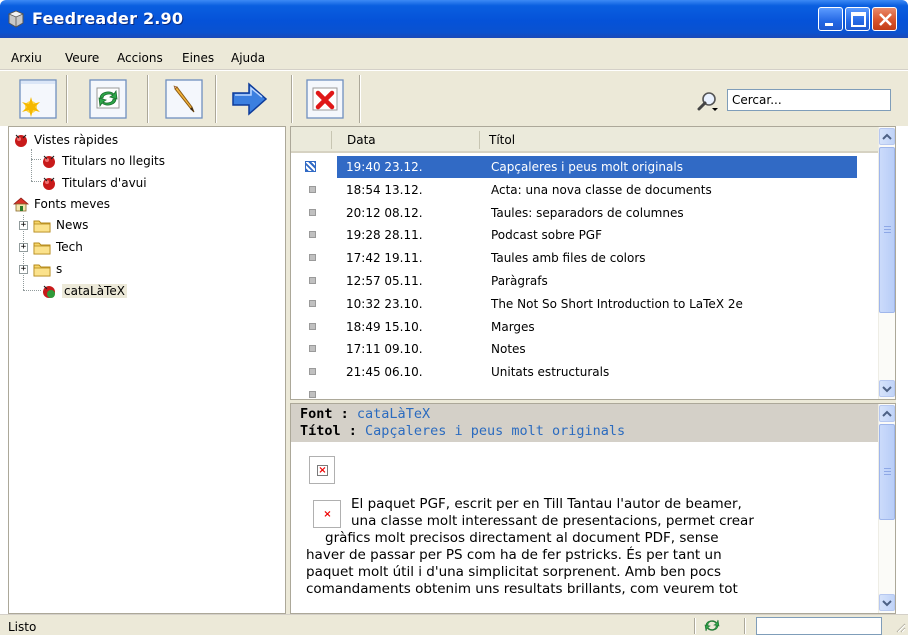  Describe the element at coordinates (830, 19) in the screenshot. I see `minimize-button` at that location.